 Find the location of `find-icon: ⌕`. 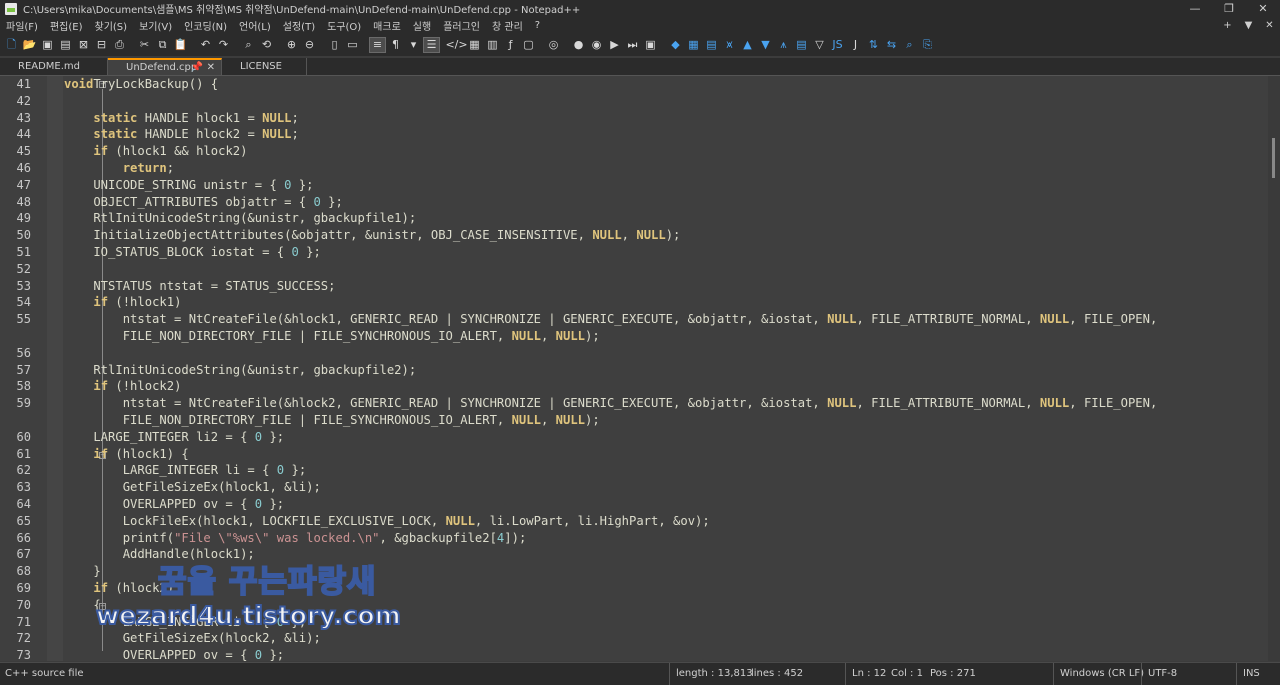

find-icon: ⌕ is located at coordinates (248, 45).